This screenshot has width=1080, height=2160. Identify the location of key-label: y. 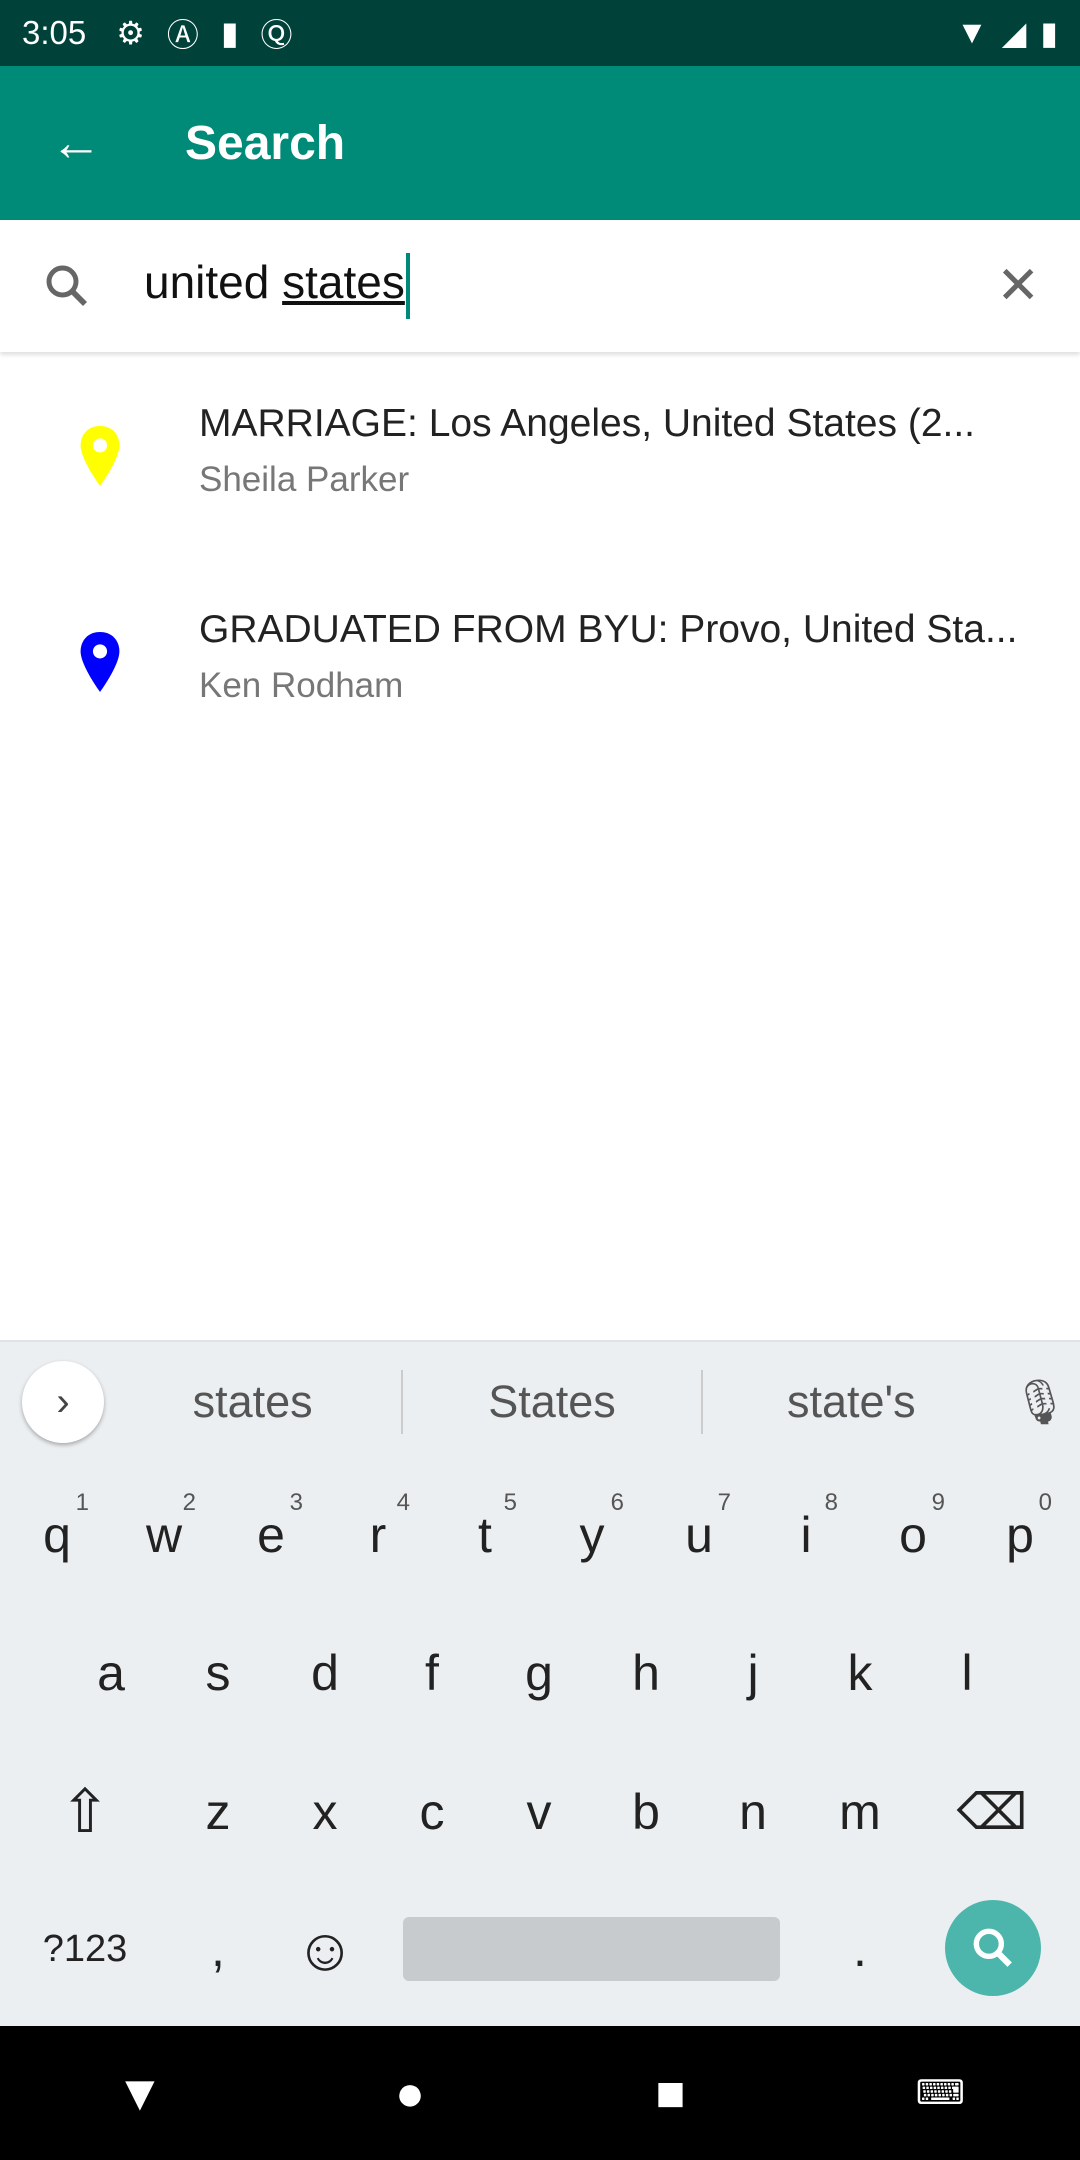
(592, 1535).